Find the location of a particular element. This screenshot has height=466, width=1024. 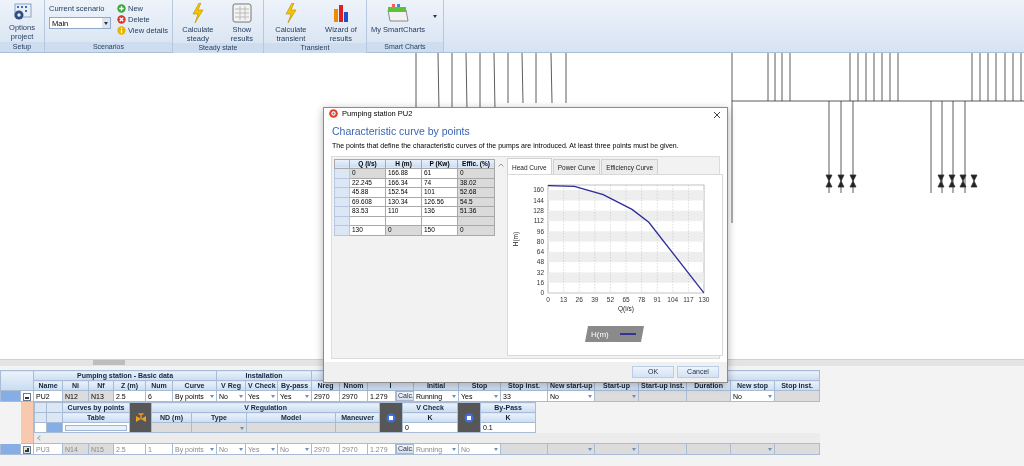

plus-circle-icon is located at coordinates (121, 8).